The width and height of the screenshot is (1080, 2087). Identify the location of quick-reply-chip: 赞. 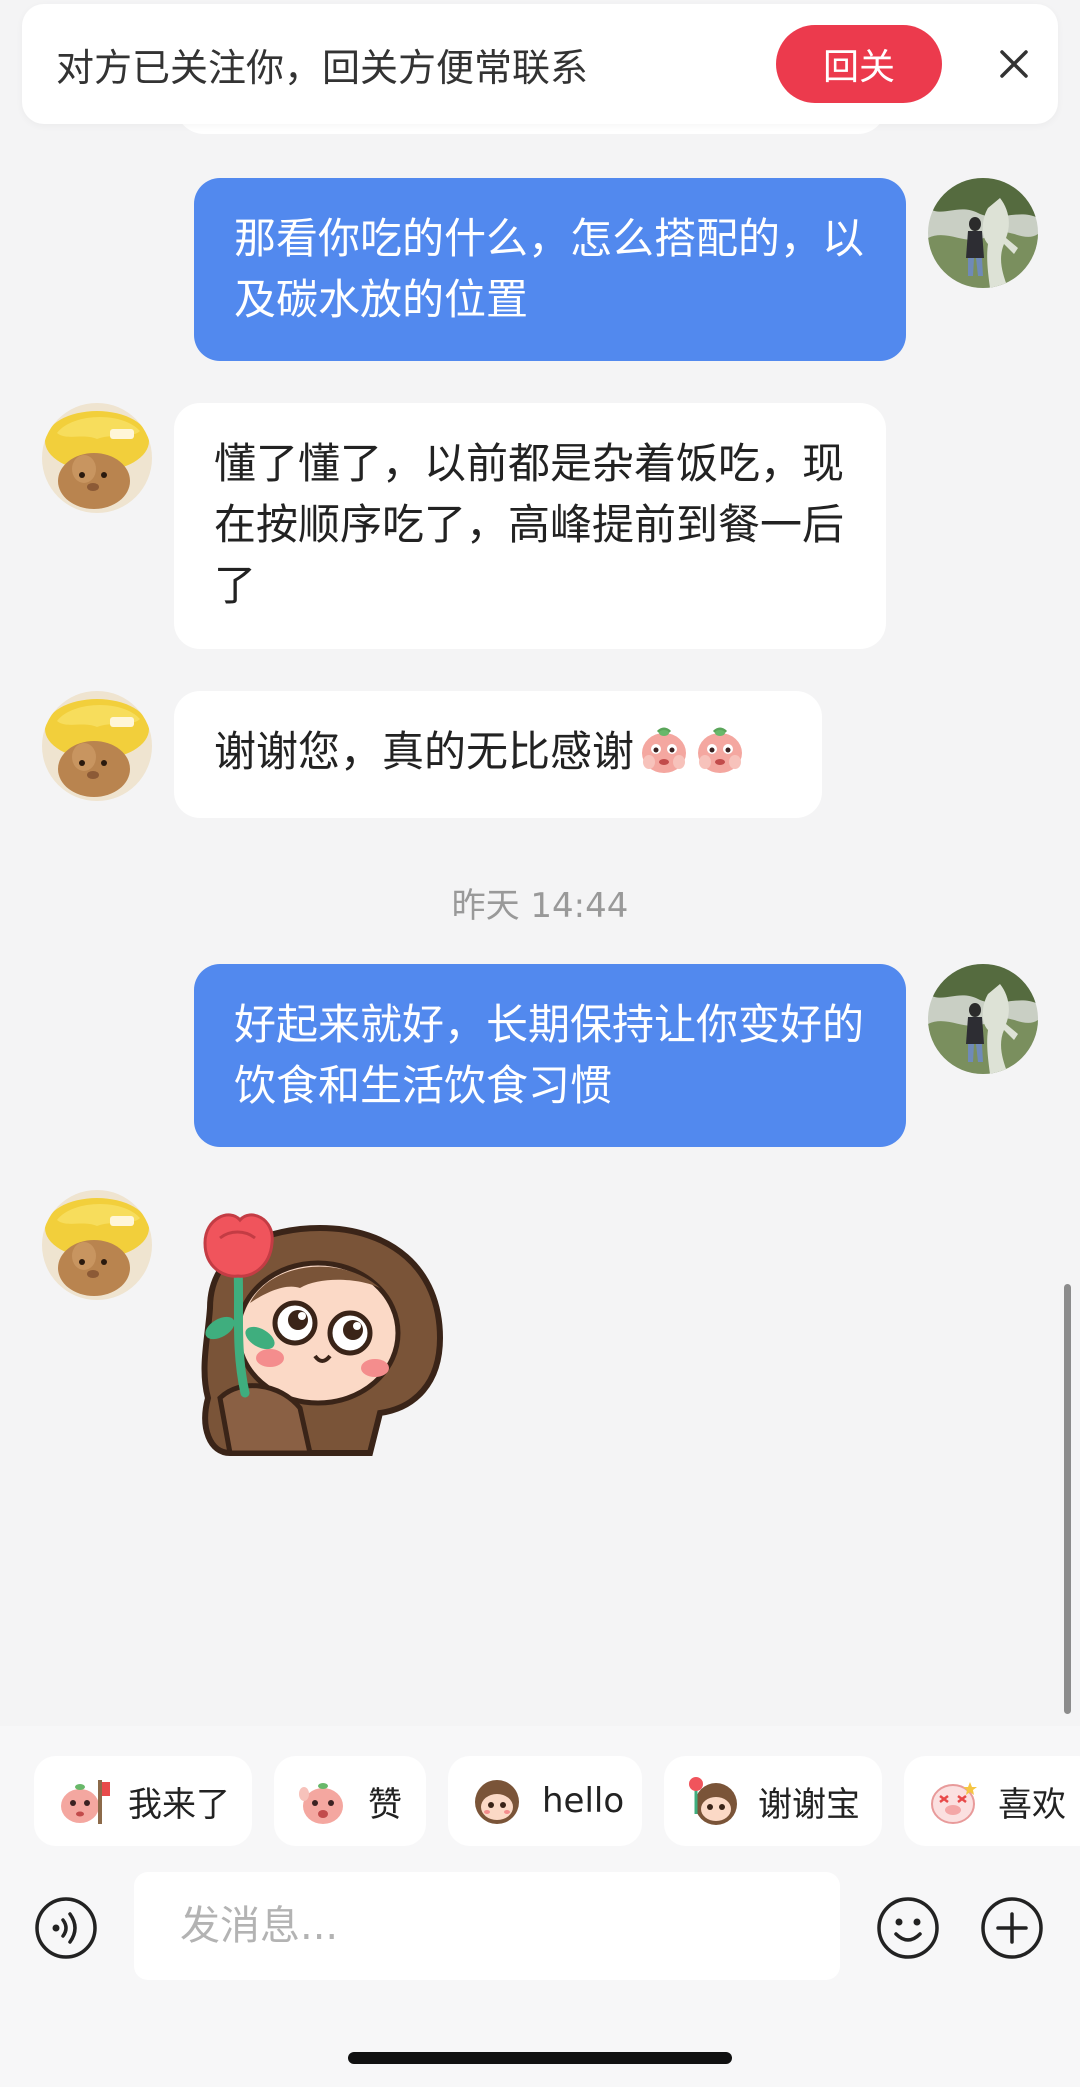
(350, 1801).